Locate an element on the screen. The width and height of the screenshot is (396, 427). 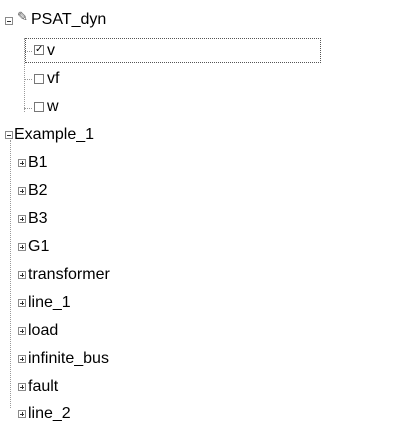
tree-item-label: w is located at coordinates (53, 106).